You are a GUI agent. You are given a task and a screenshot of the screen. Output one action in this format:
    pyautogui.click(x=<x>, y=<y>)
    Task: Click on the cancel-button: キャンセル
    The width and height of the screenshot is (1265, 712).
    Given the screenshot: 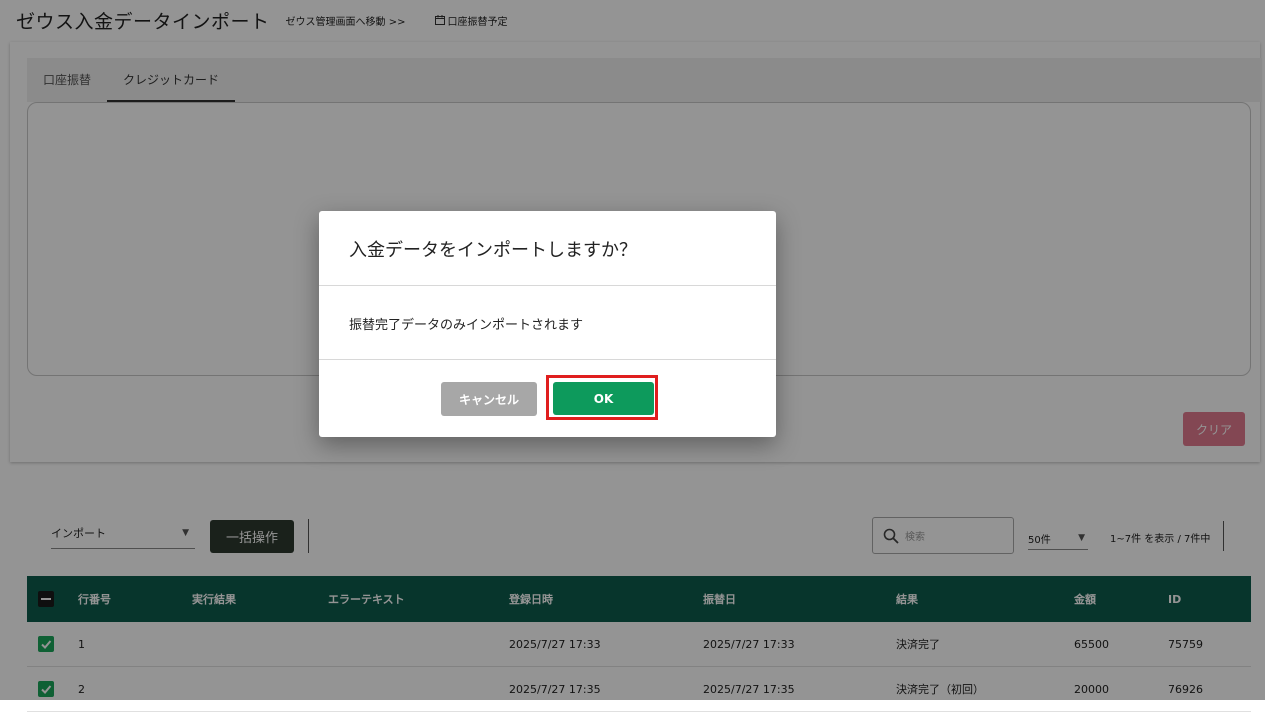 What is the action you would take?
    pyautogui.click(x=489, y=399)
    